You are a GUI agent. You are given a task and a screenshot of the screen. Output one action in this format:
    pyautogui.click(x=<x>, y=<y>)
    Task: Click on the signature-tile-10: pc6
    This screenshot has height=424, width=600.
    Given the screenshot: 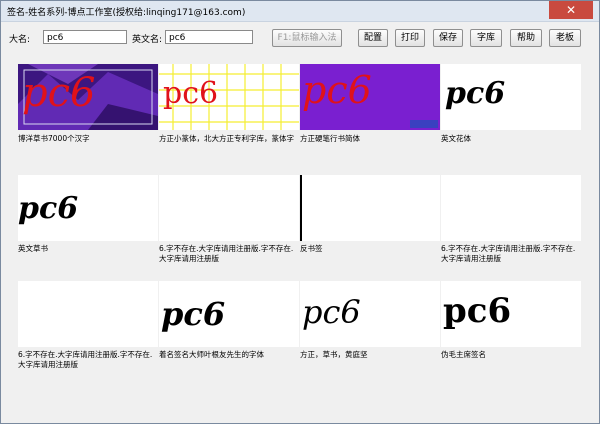 What is the action you would take?
    pyautogui.click(x=229, y=314)
    